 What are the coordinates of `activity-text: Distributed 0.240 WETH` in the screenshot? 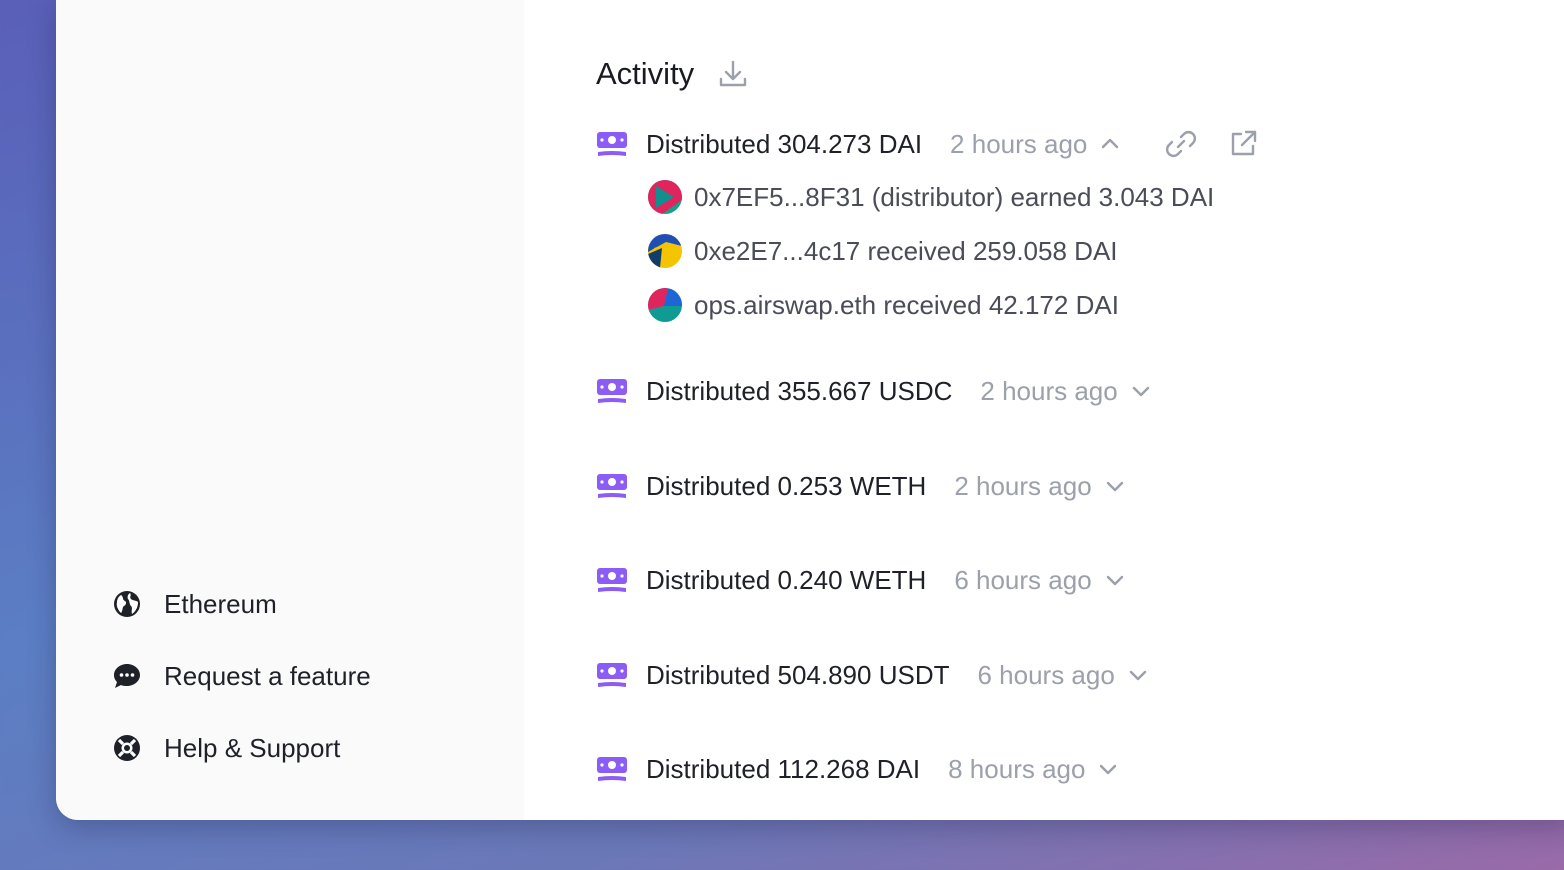 It's located at (786, 579).